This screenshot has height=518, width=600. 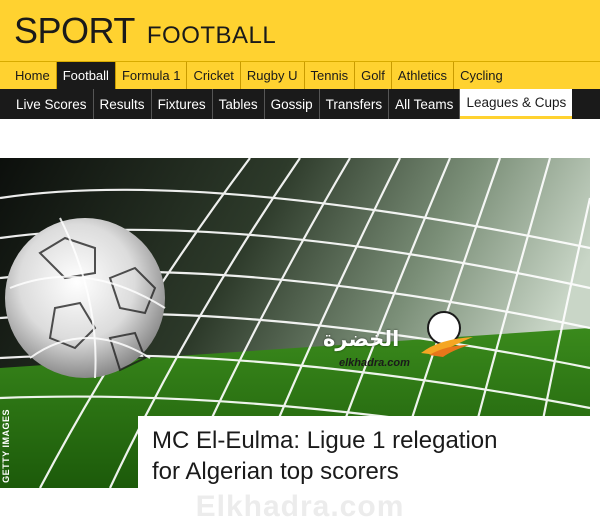 I want to click on nav-item-cycling: Cycling, so click(x=481, y=75).